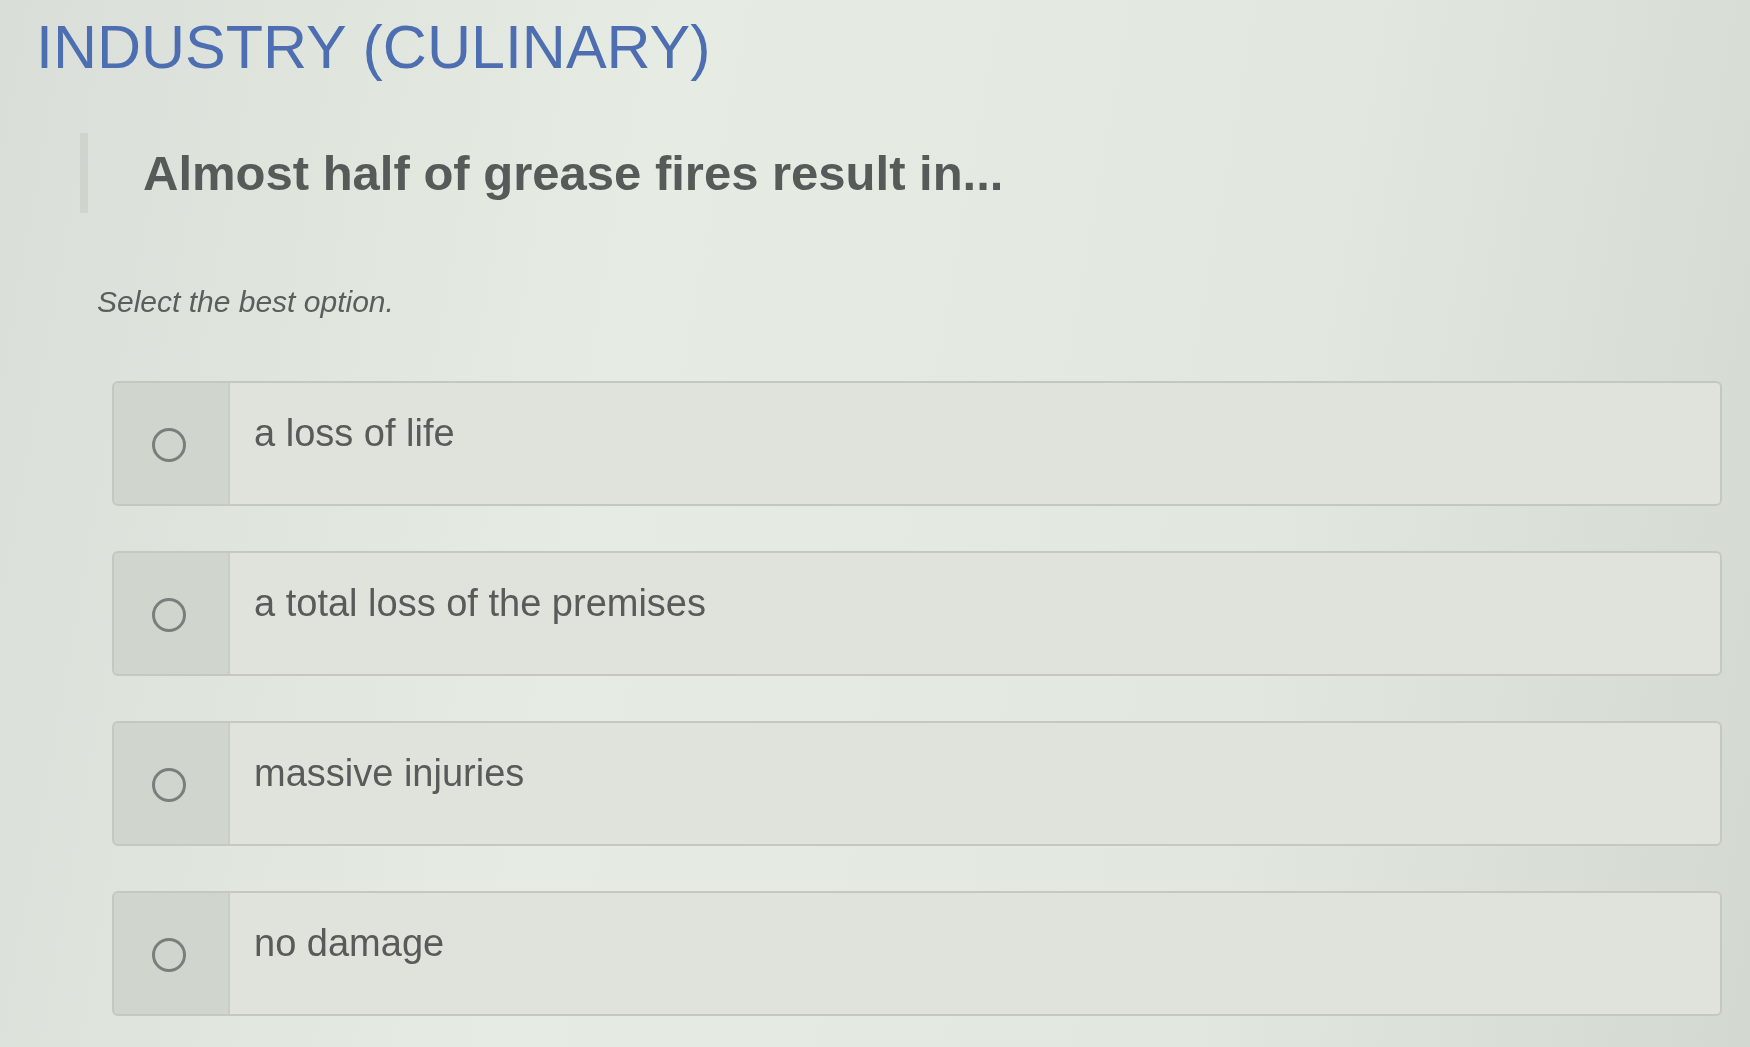 The width and height of the screenshot is (1750, 1047). Describe the element at coordinates (917, 954) in the screenshot. I see `answer-option: no damage` at that location.